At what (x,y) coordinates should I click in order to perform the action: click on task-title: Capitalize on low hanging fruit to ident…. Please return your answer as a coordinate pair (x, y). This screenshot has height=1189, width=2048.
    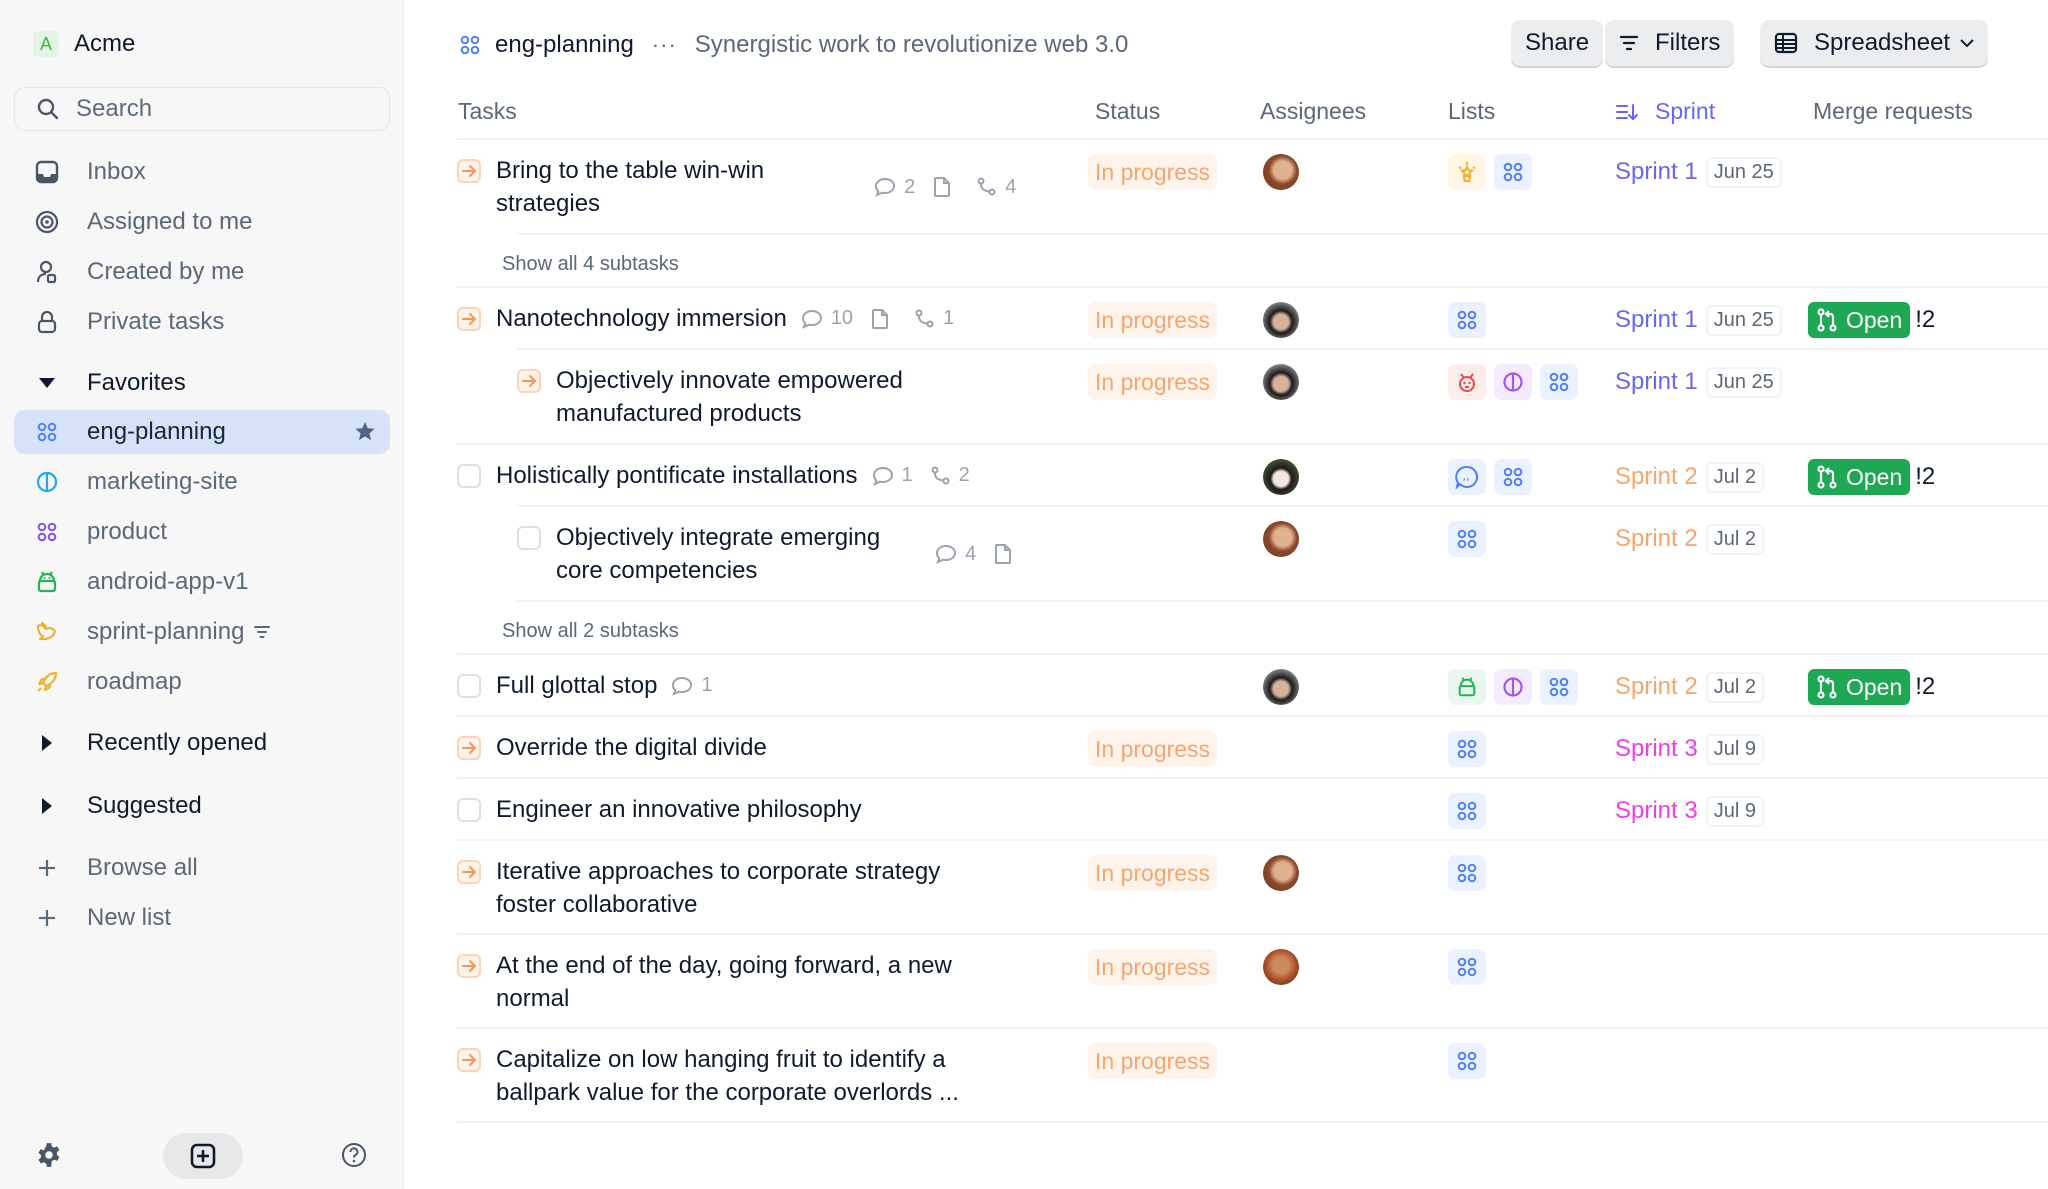
    Looking at the image, I should click on (727, 1076).